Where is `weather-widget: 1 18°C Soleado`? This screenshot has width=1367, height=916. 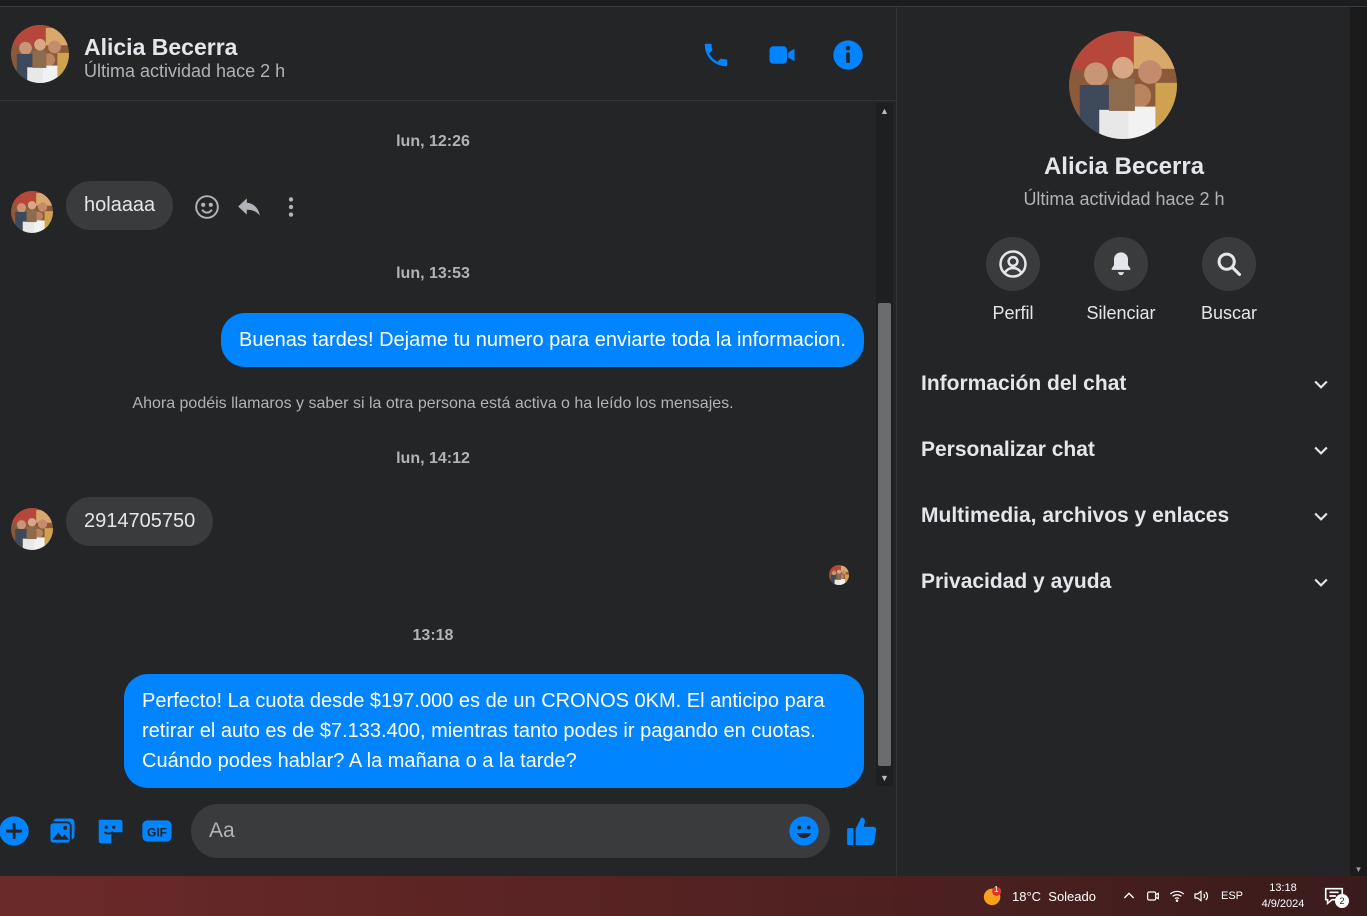
weather-widget: 1 18°C Soleado is located at coordinates (1039, 896).